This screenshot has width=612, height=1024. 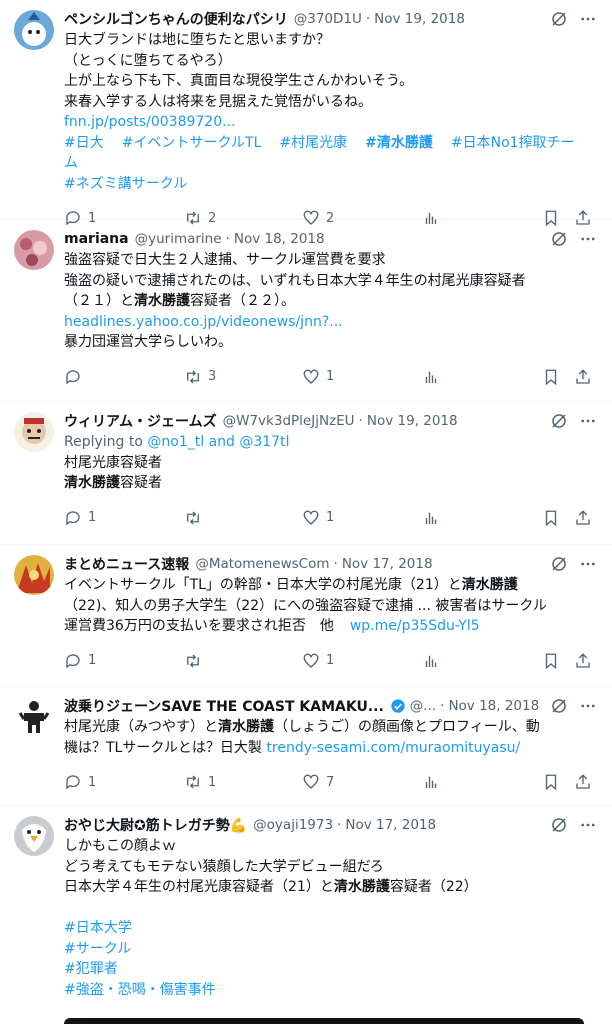 What do you see at coordinates (199, 626) in the screenshot?
I see `text-span: 運営費36万円の支払いを要求され拒否 他` at bounding box center [199, 626].